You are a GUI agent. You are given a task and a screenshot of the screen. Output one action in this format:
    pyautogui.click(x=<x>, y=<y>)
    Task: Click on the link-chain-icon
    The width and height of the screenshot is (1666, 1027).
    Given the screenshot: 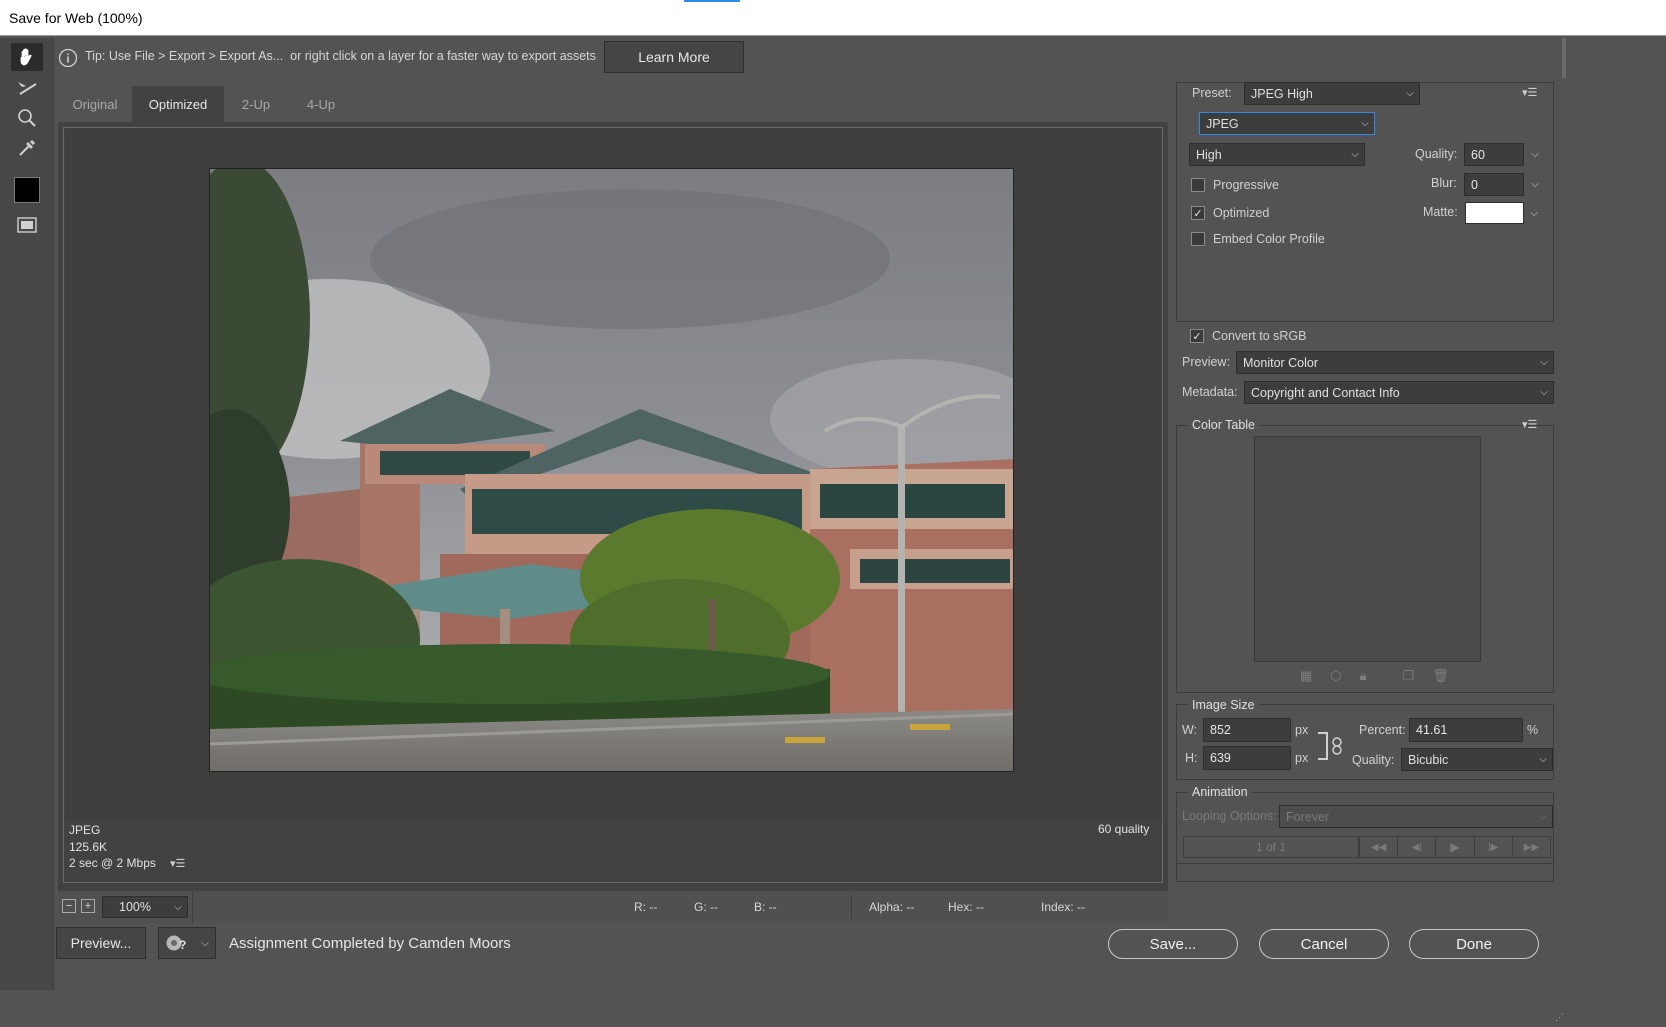 What is the action you would take?
    pyautogui.click(x=1337, y=746)
    